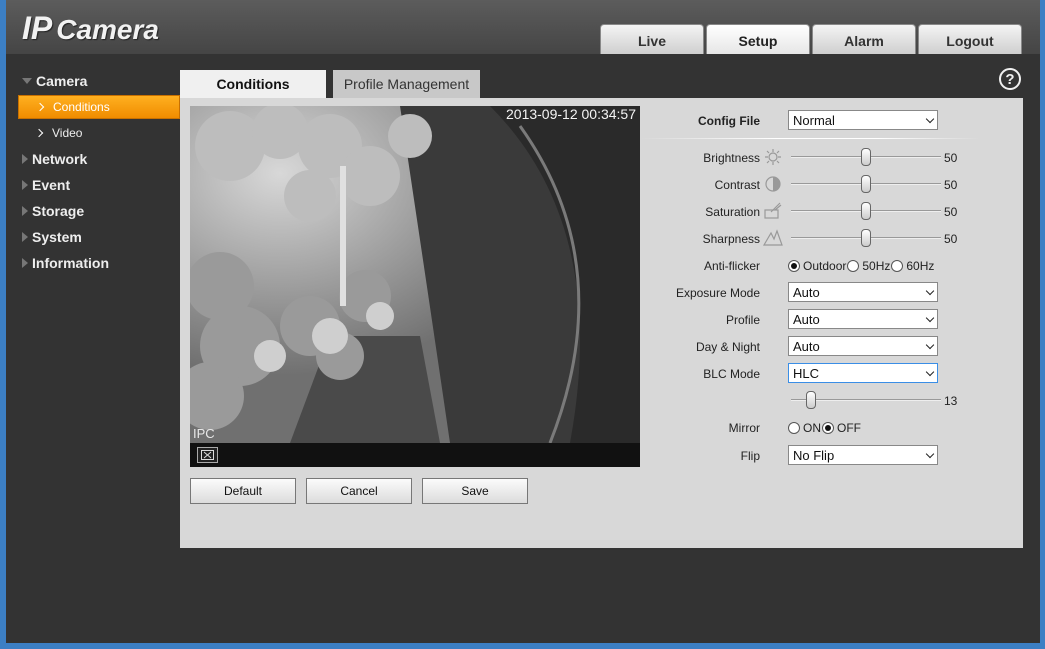  What do you see at coordinates (866, 157) in the screenshot?
I see `brightness-slider-handle` at bounding box center [866, 157].